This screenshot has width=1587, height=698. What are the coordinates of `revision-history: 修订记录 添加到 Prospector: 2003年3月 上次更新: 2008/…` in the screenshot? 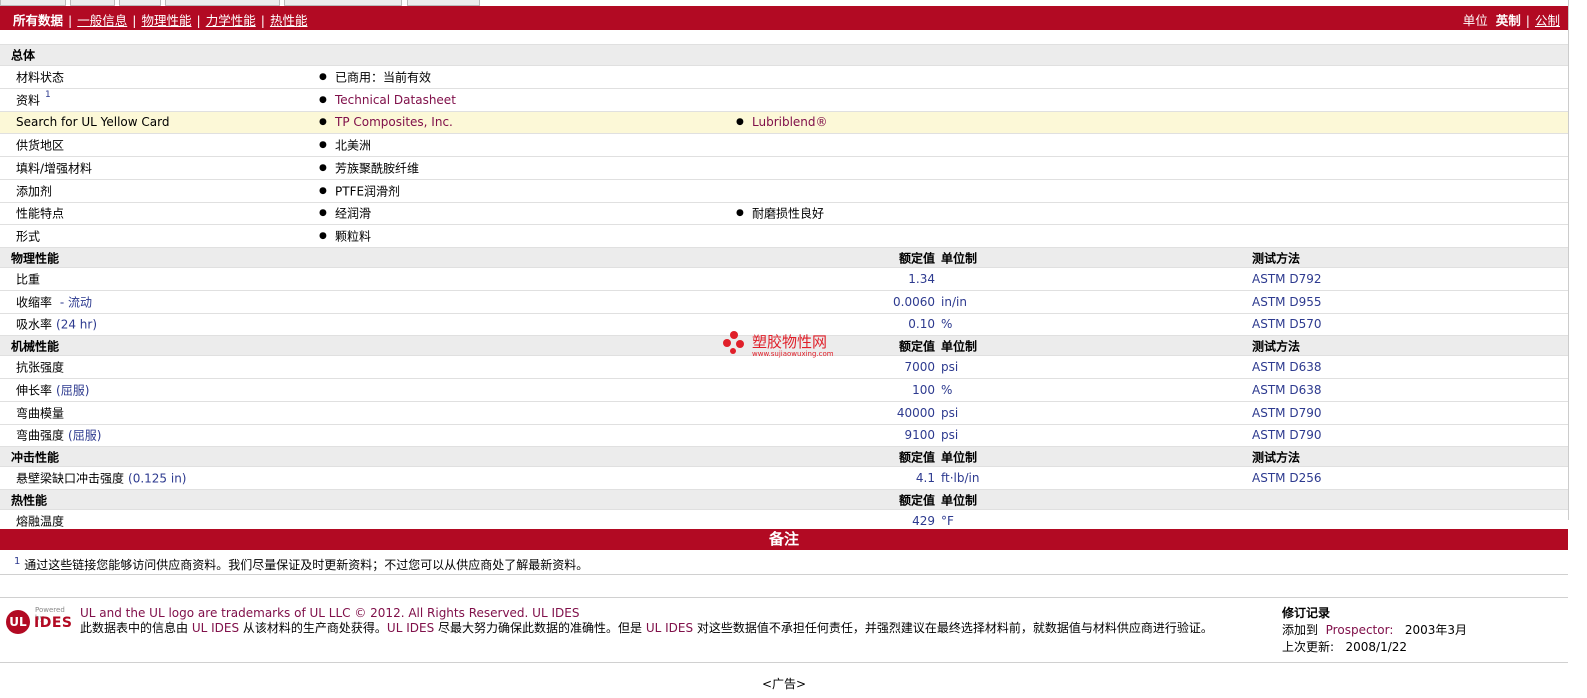 It's located at (1374, 630).